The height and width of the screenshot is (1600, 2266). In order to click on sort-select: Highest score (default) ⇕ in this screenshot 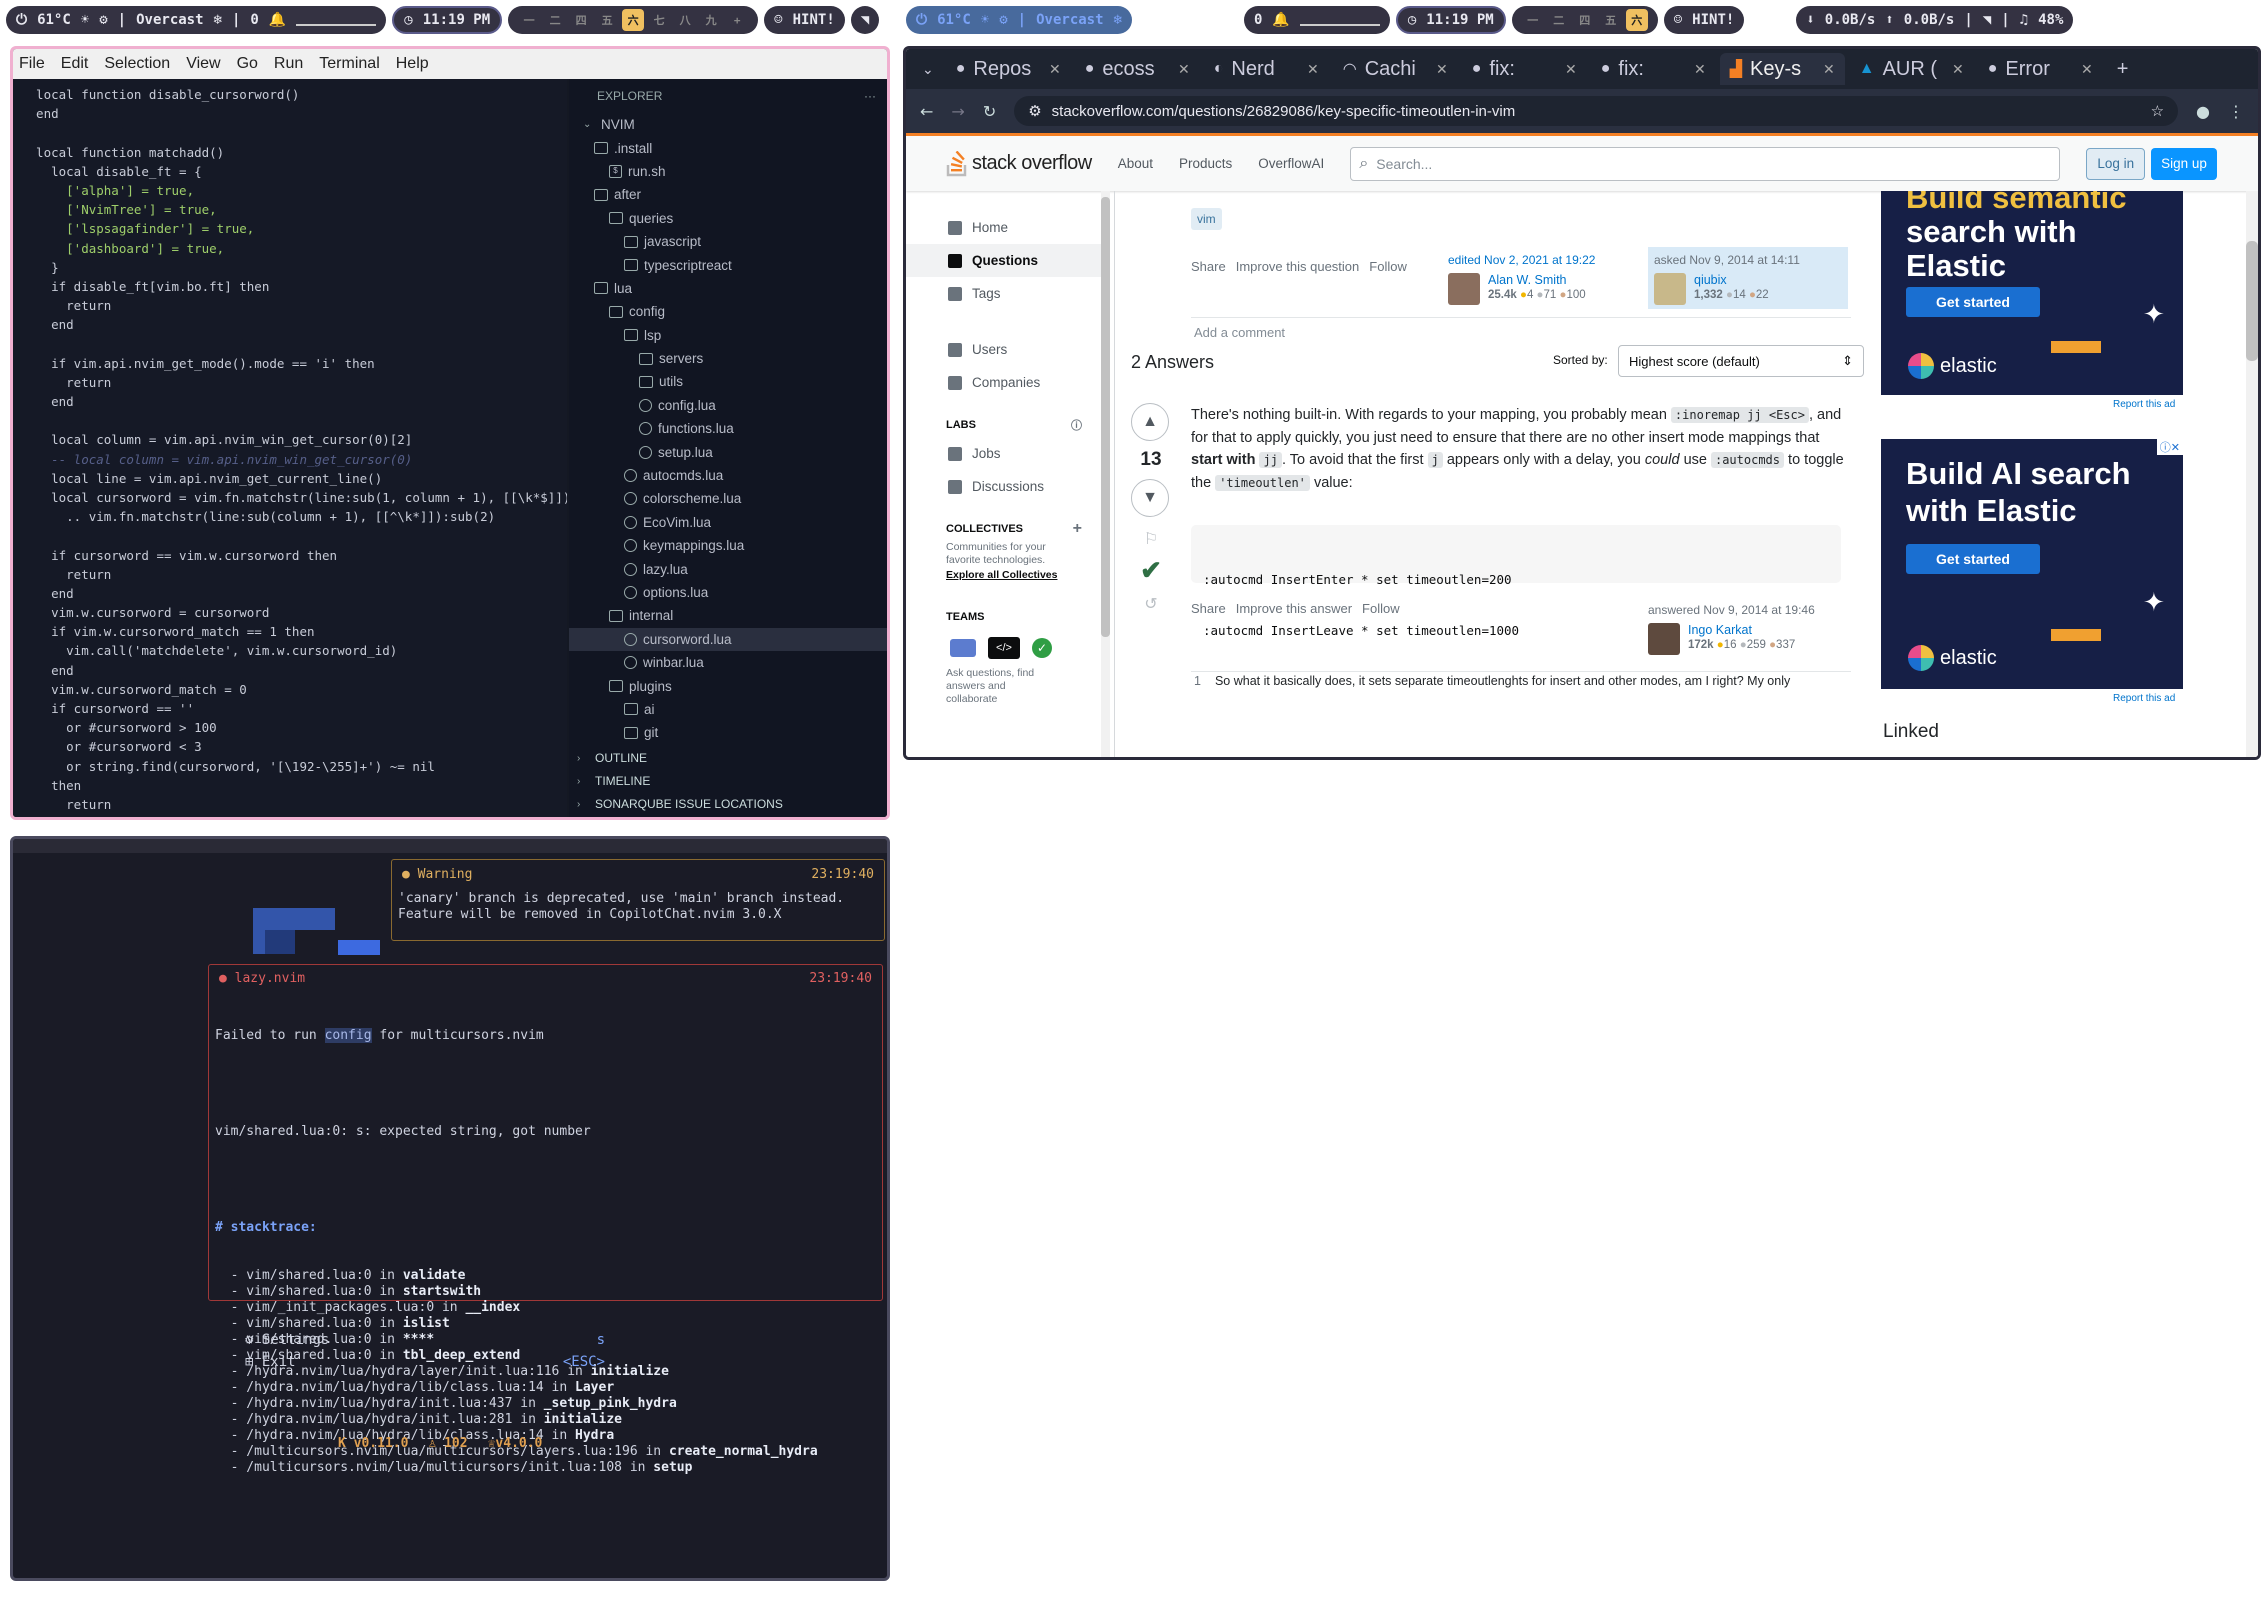, I will do `click(1741, 361)`.